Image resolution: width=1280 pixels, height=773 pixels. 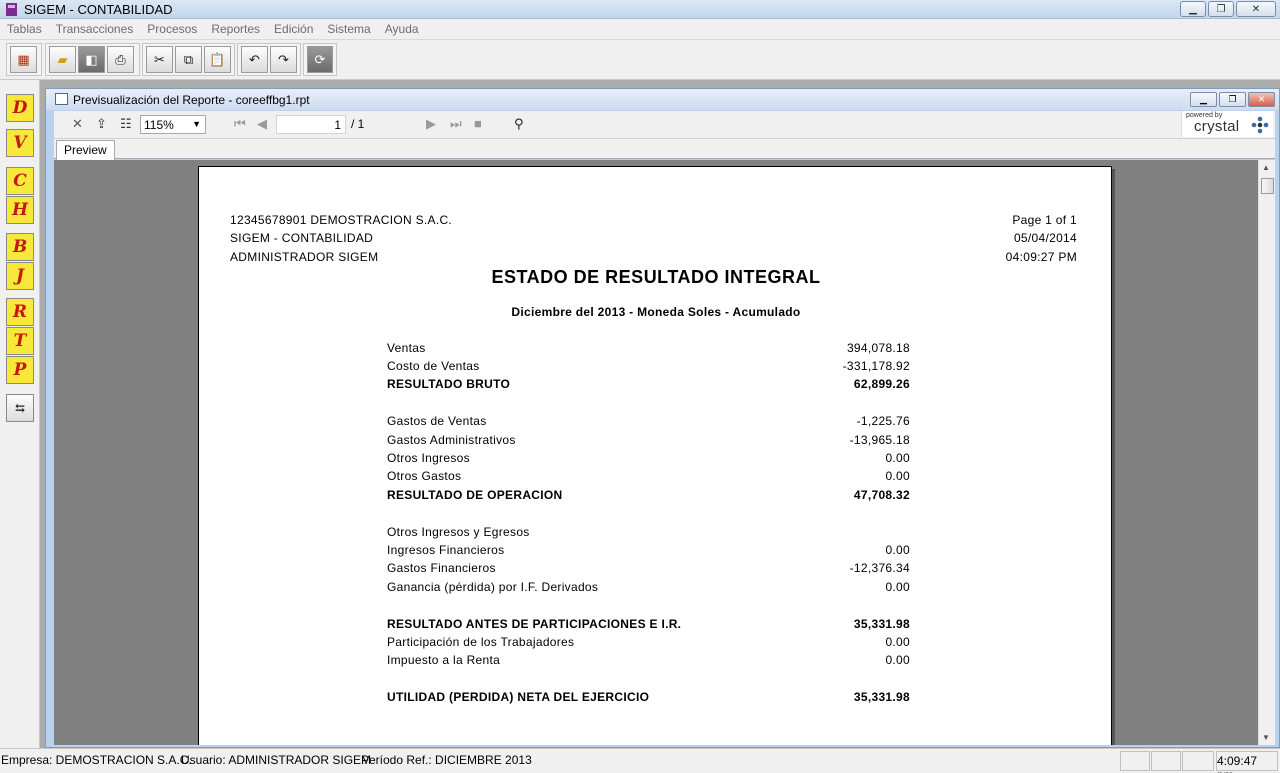 I want to click on menu-transacciones: Transacciones, so click(x=95, y=29).